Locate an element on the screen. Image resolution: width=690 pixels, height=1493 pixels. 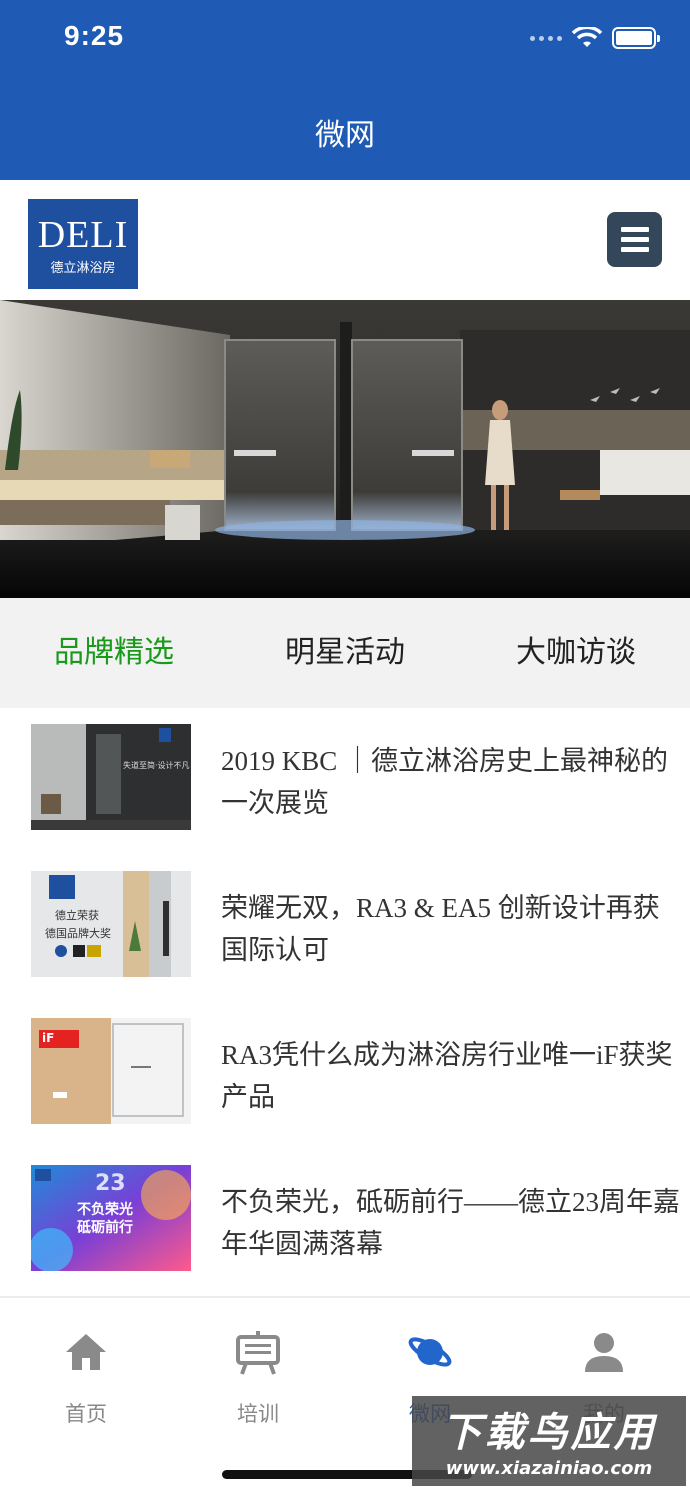
watermark-url: www.xiazainiao.com is located at coordinates (549, 1468).